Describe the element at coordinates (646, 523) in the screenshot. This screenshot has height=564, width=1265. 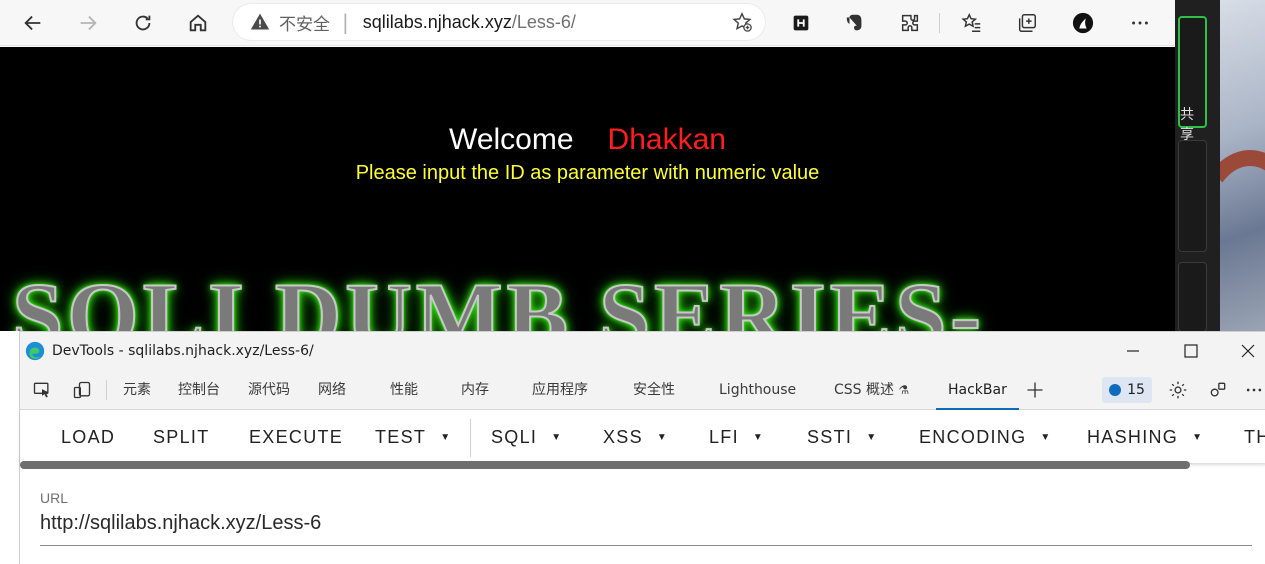
I see `url-input: http://sqlilabs.njhack.xyz/Less-6` at that location.